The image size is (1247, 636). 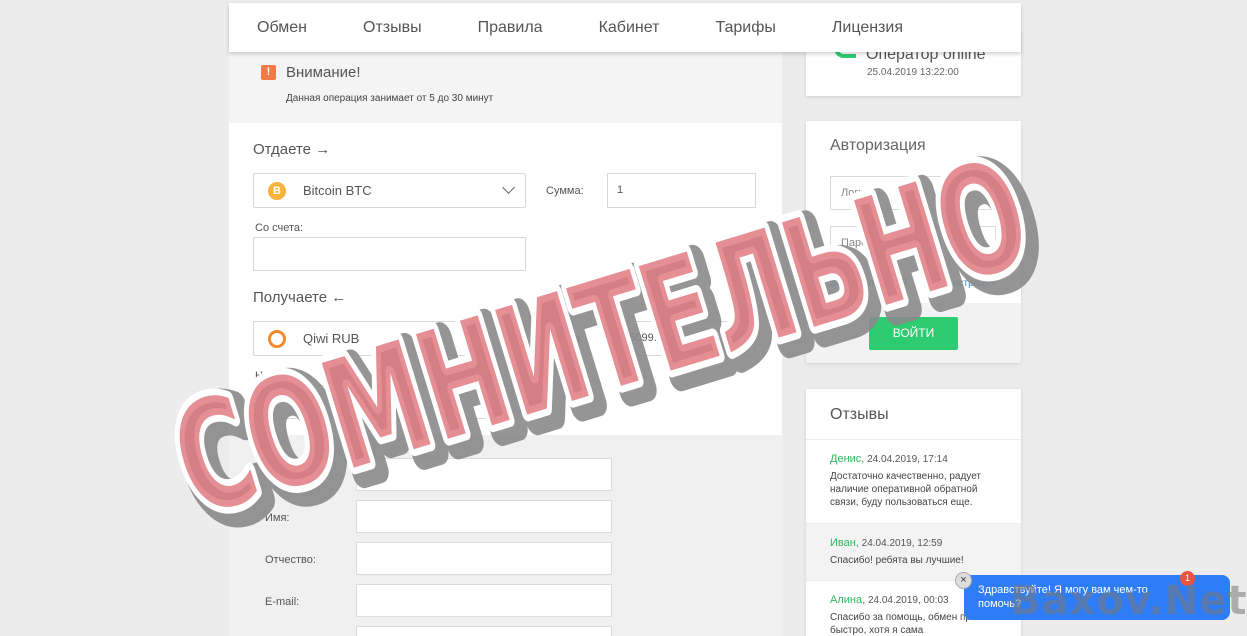 I want to click on email-input, so click(x=484, y=600).